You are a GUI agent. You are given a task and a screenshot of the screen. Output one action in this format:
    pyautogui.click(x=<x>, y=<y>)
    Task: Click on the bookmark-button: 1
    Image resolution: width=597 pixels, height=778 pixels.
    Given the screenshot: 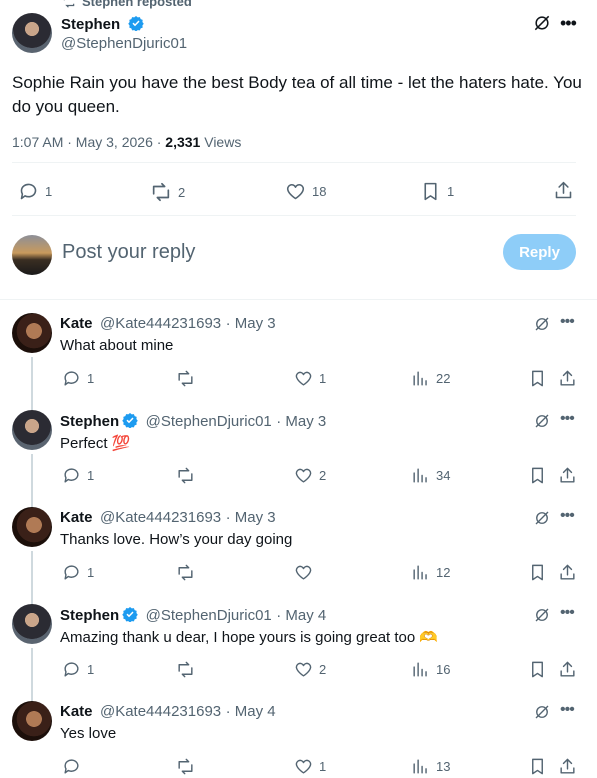 What is the action you would take?
    pyautogui.click(x=437, y=191)
    